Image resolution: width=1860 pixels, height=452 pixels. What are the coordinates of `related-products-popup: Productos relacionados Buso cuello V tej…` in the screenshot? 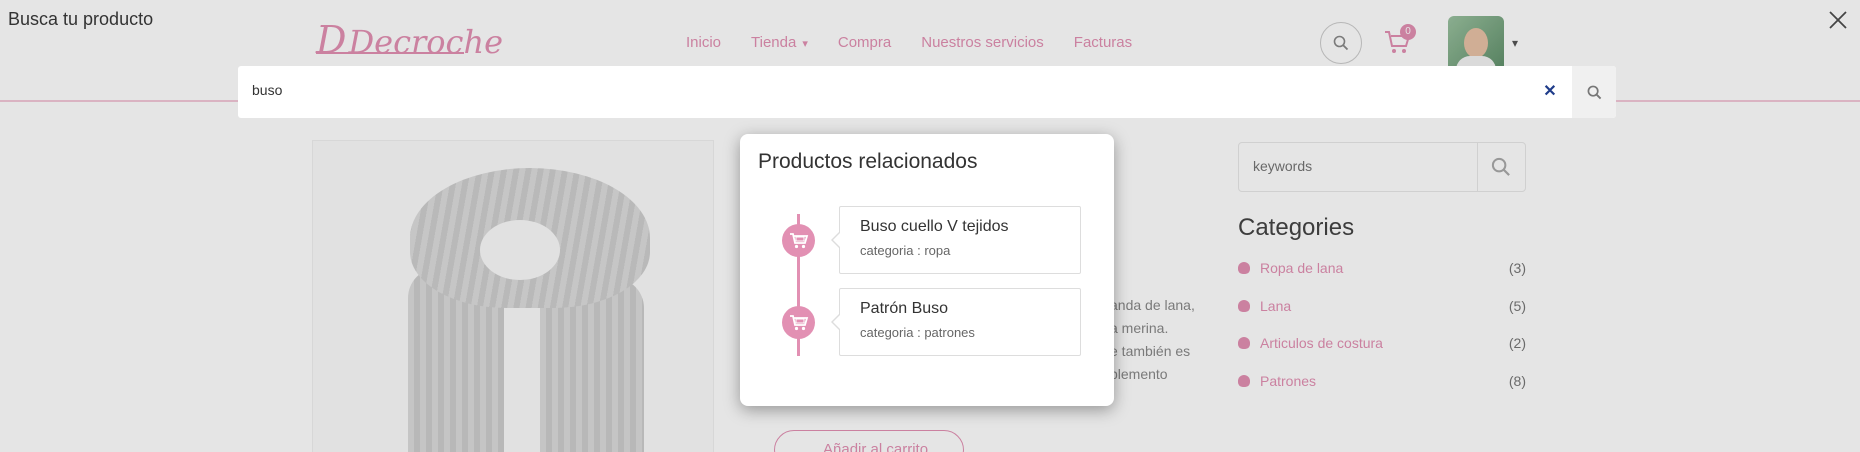 It's located at (927, 270).